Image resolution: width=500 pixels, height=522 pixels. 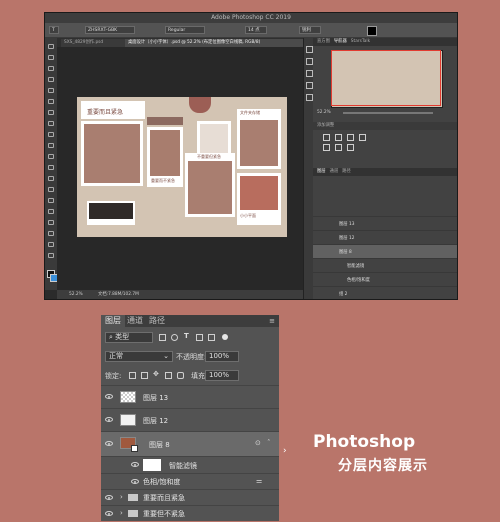 I want to click on lock-all-icon, so click(x=180, y=375).